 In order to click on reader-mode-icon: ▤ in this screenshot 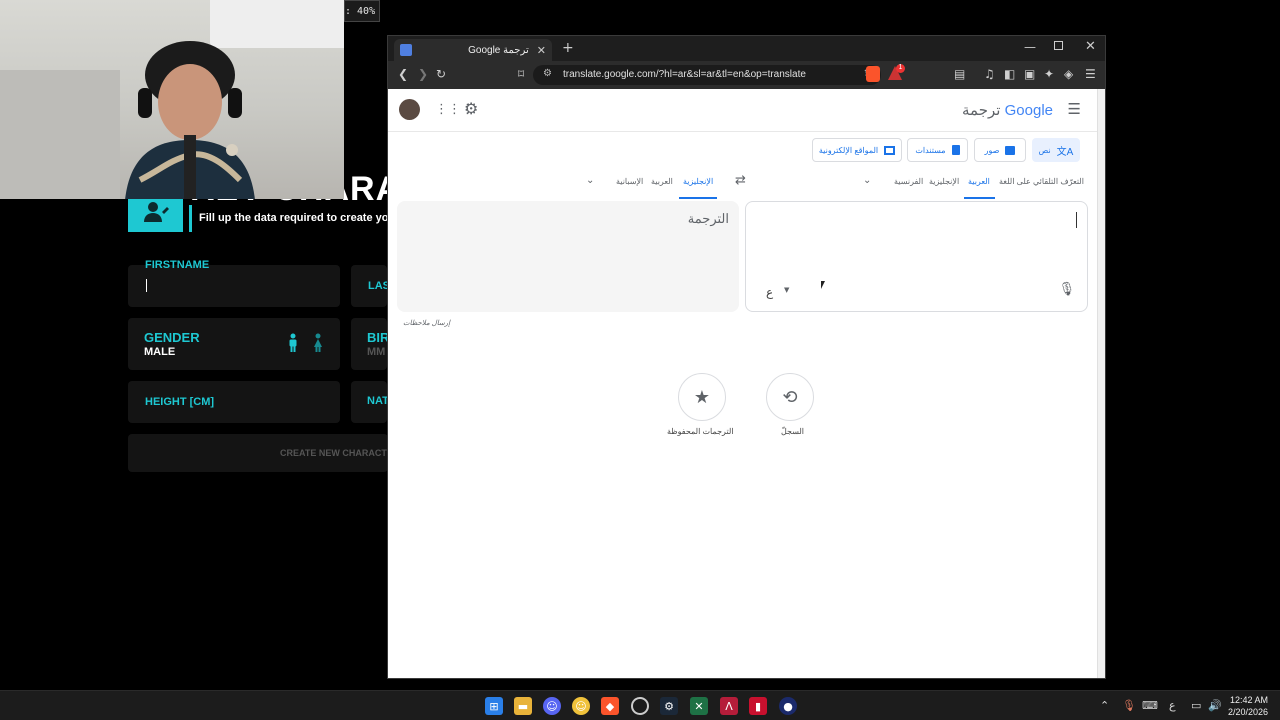, I will do `click(959, 74)`.